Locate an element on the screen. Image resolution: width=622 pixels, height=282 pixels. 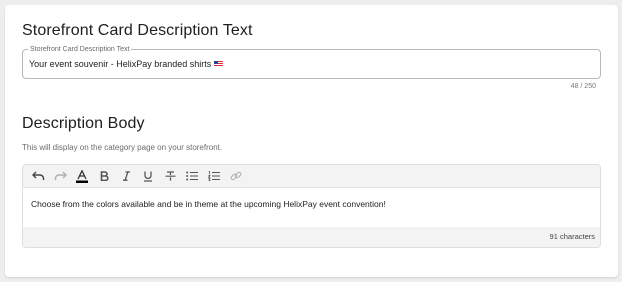
bulleted-list-button is located at coordinates (192, 176).